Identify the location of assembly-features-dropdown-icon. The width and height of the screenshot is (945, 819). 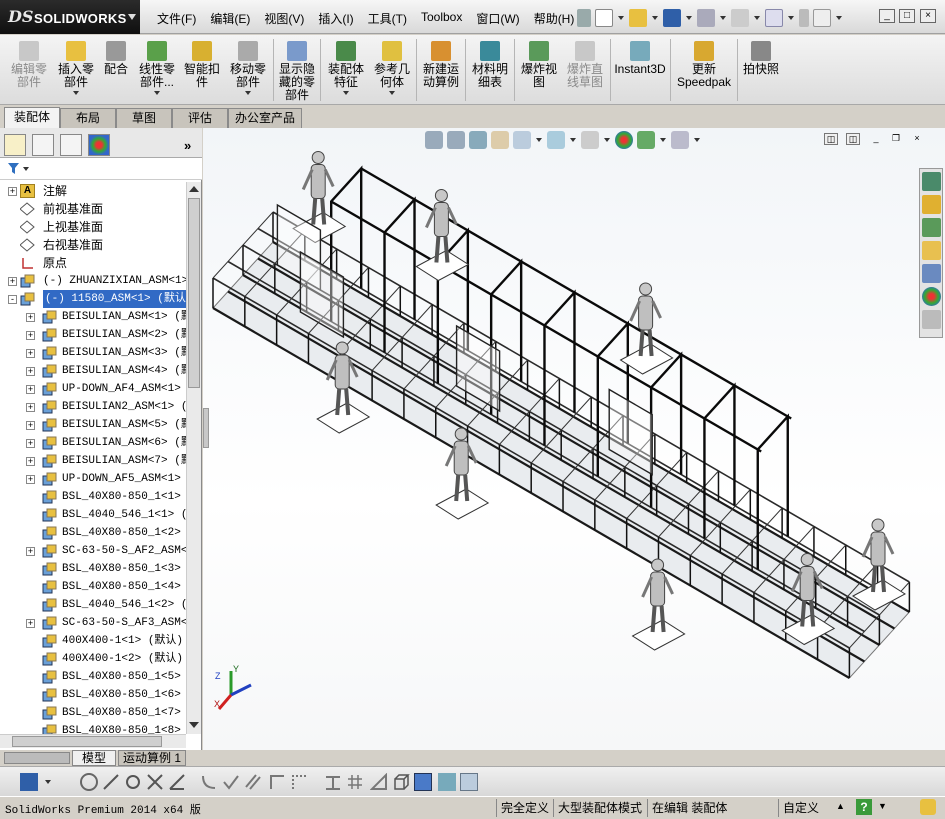
(346, 93).